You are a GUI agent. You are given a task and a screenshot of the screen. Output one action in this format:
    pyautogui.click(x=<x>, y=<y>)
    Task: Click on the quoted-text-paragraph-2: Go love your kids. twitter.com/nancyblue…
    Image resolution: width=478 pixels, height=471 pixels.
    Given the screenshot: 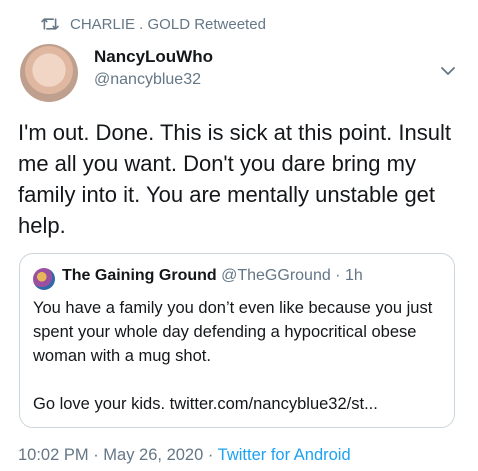 What is the action you would take?
    pyautogui.click(x=205, y=404)
    